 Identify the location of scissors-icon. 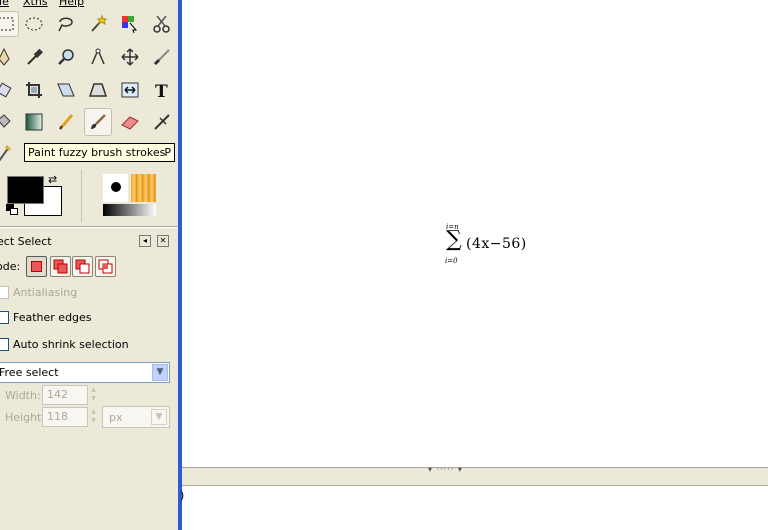
(162, 24).